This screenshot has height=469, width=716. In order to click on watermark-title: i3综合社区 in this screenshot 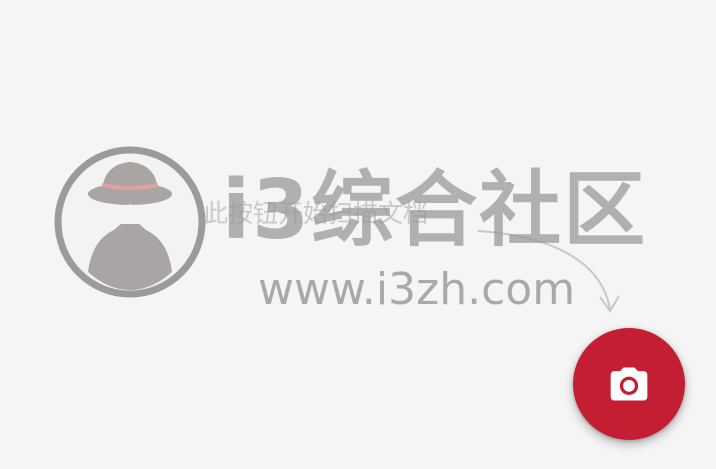, I will do `click(435, 210)`.